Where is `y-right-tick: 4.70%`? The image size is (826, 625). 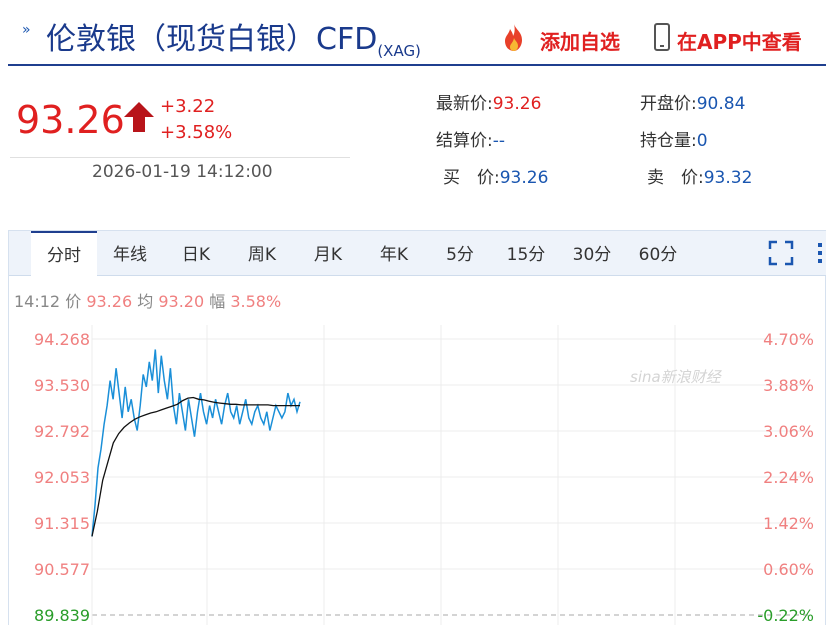
y-right-tick: 4.70% is located at coordinates (788, 339).